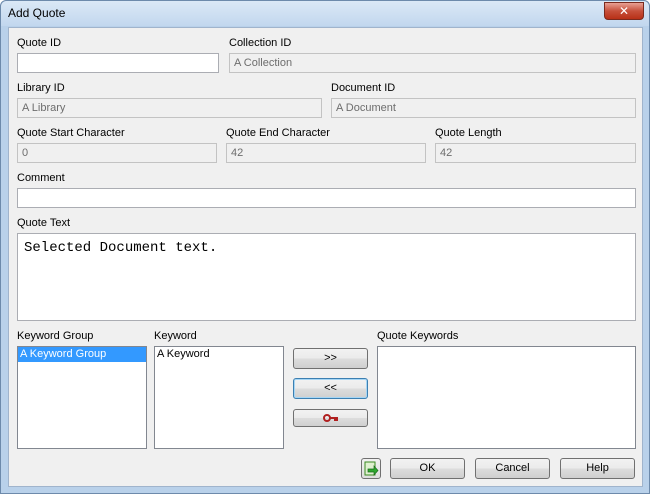 Image resolution: width=650 pixels, height=494 pixels. I want to click on library-id-field: A Library, so click(169, 108).